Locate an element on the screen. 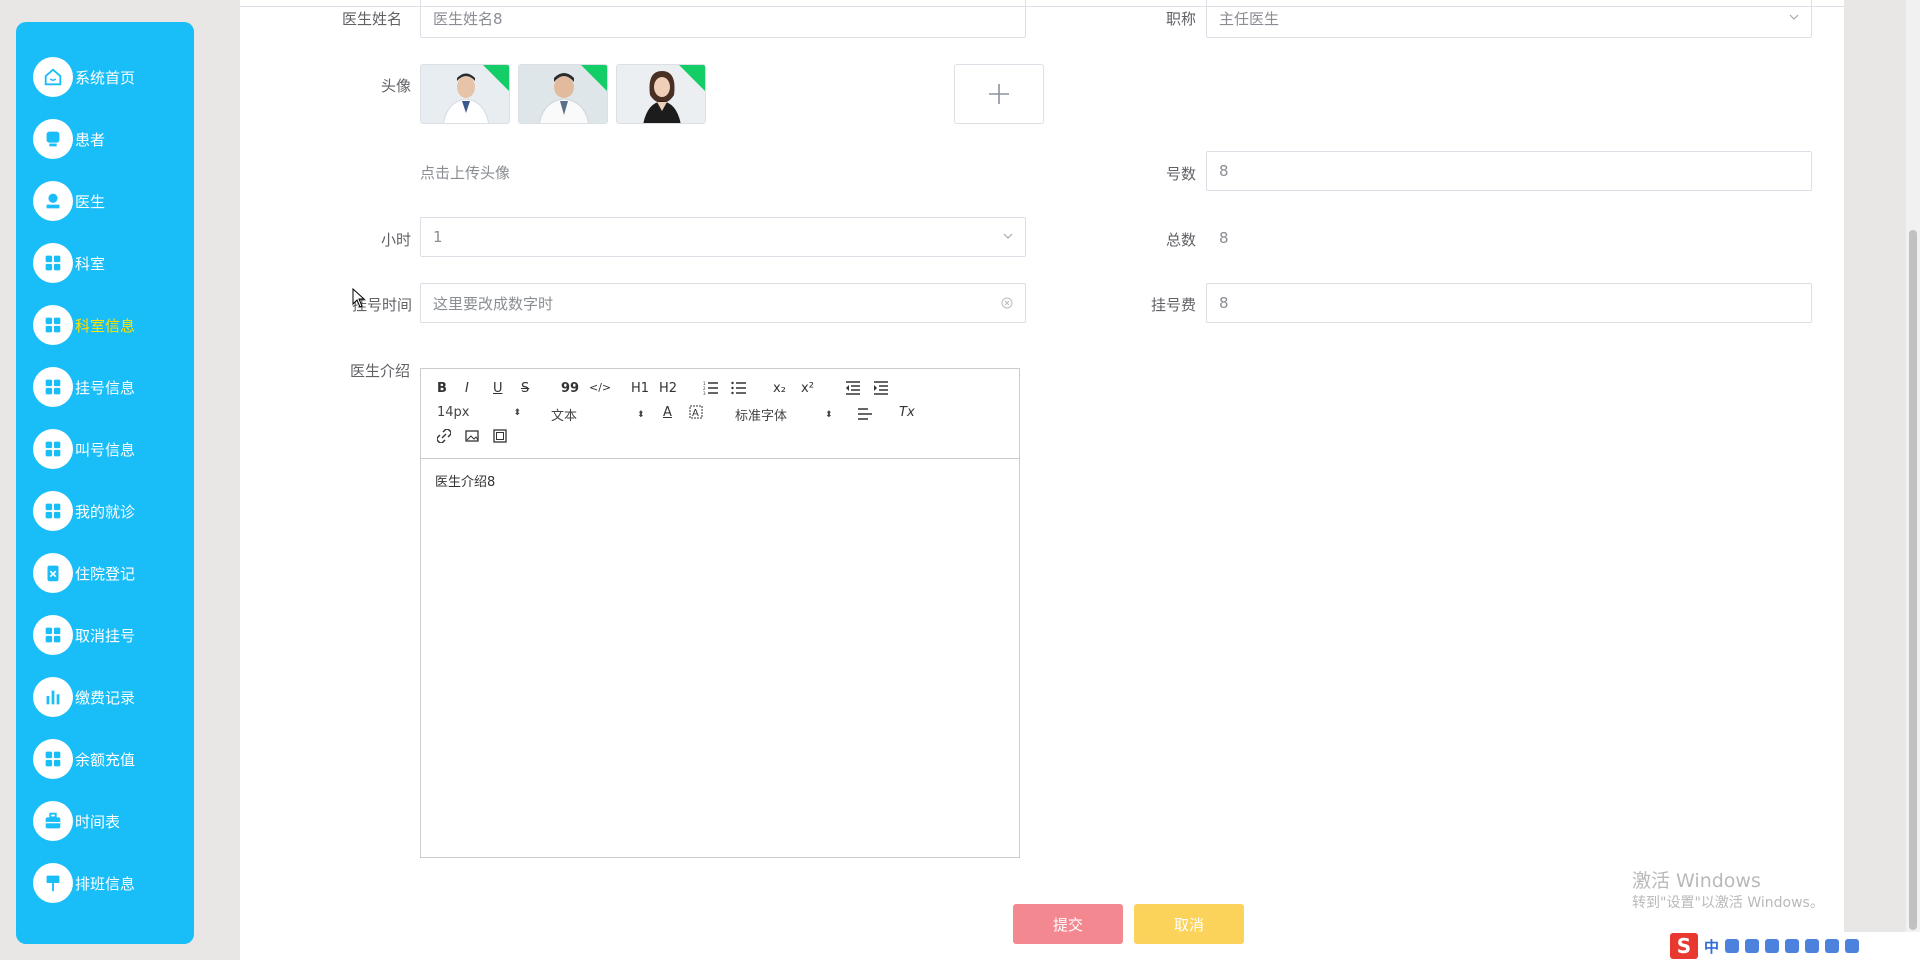  sidebar-item-registration-info: 挂号信息 is located at coordinates (105, 387).